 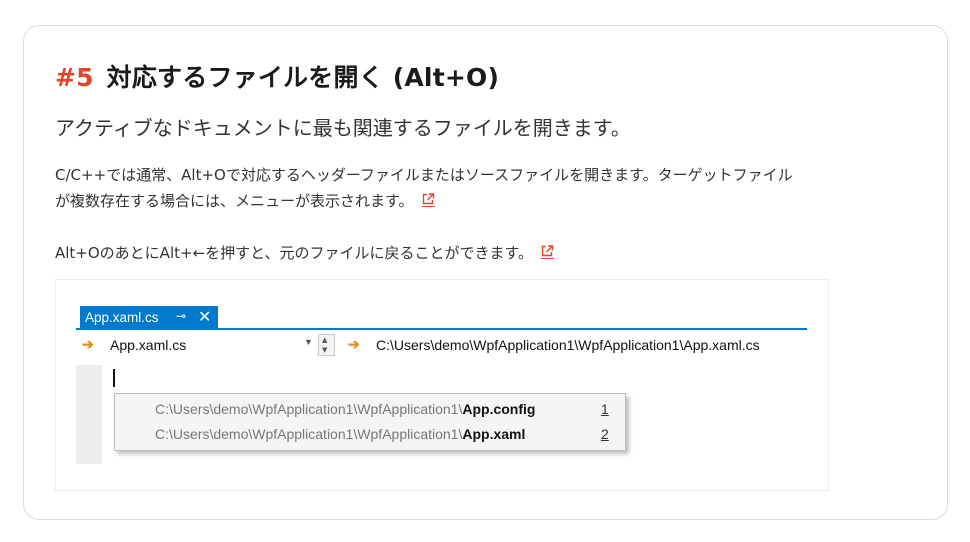 What do you see at coordinates (234, 201) in the screenshot?
I see `paragraph-1-text: が複数存在する場合には、メニューが表示されます。` at bounding box center [234, 201].